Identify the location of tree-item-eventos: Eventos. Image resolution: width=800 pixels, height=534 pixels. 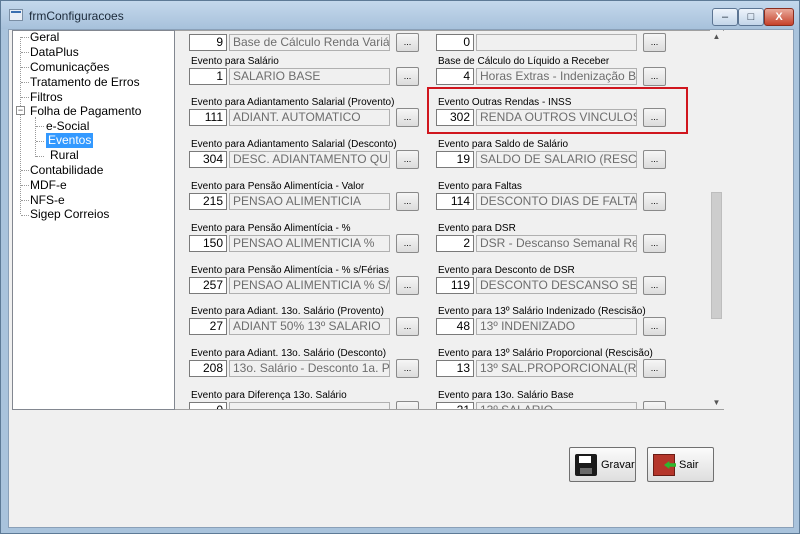
(70, 140).